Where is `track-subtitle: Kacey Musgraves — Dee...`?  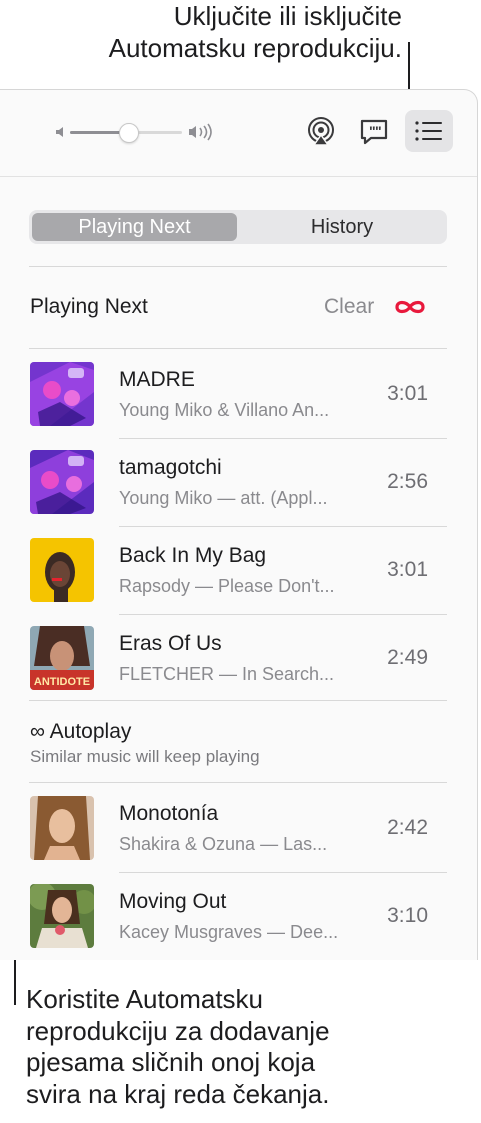 track-subtitle: Kacey Musgraves — Dee... is located at coordinates (229, 932).